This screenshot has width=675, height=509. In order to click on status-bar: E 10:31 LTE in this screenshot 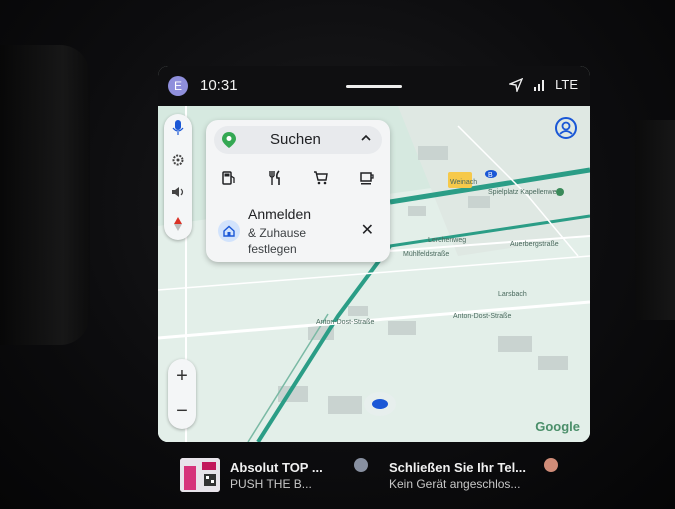, I will do `click(374, 86)`.